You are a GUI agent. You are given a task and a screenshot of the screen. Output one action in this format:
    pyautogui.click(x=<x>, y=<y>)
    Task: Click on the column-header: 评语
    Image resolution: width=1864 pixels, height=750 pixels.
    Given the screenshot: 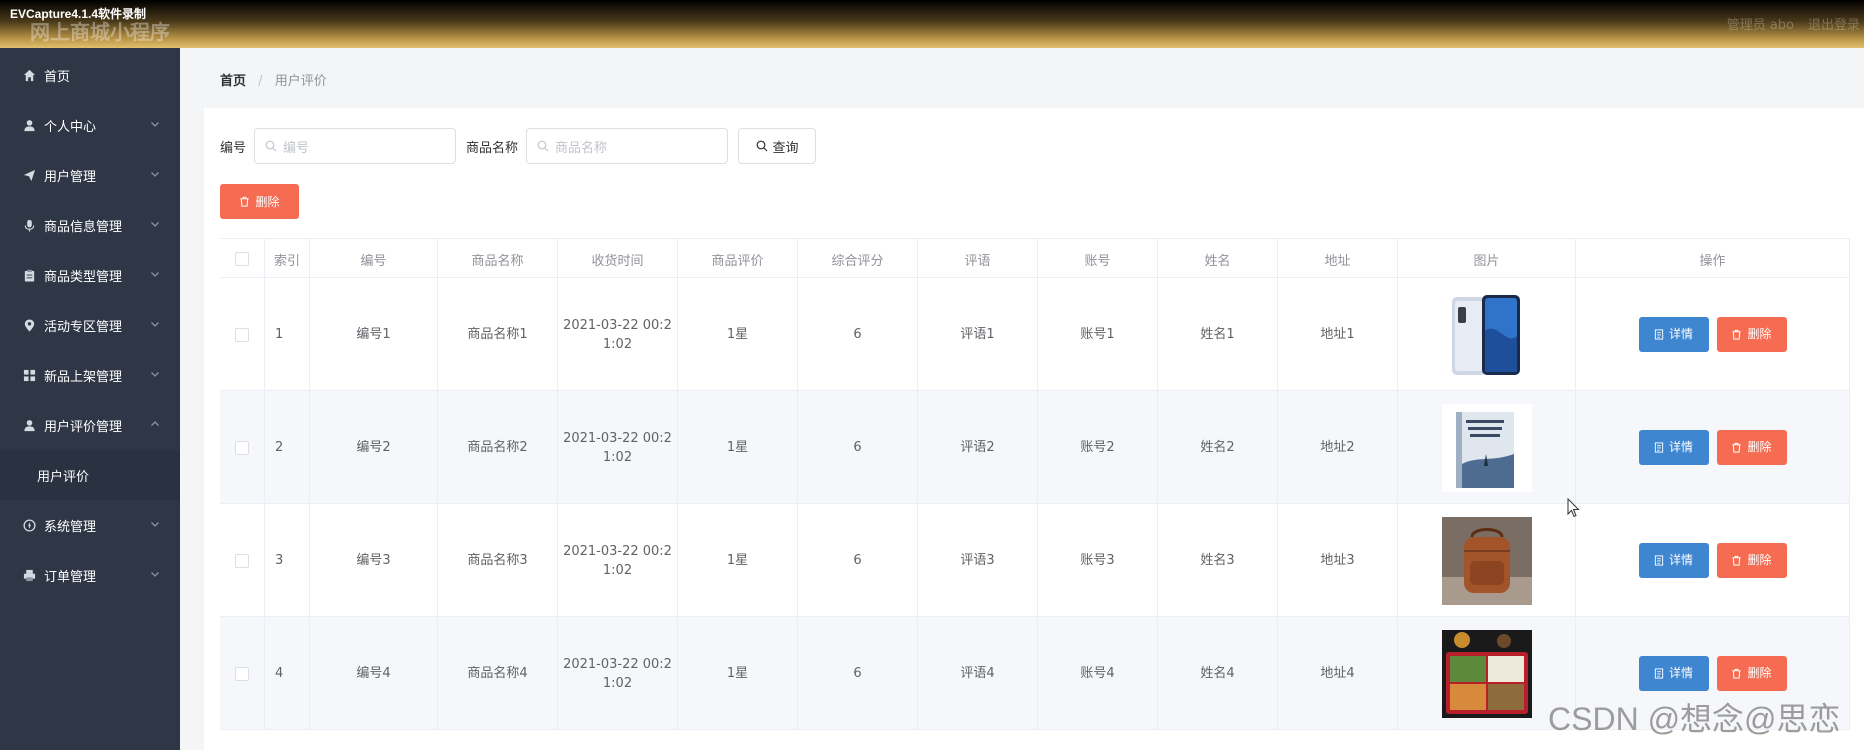 What is the action you would take?
    pyautogui.click(x=978, y=259)
    